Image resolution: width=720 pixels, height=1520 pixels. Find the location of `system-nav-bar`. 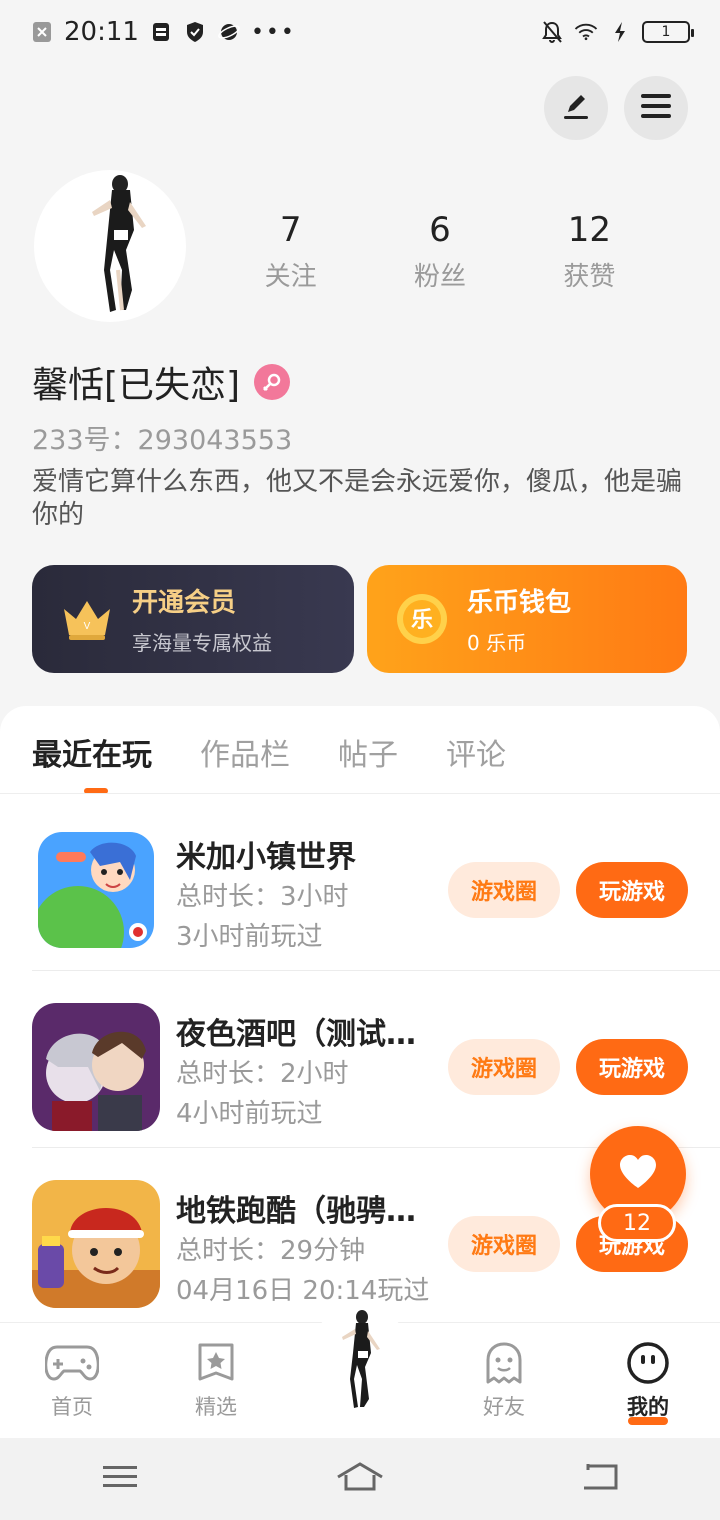

system-nav-bar is located at coordinates (360, 1479).